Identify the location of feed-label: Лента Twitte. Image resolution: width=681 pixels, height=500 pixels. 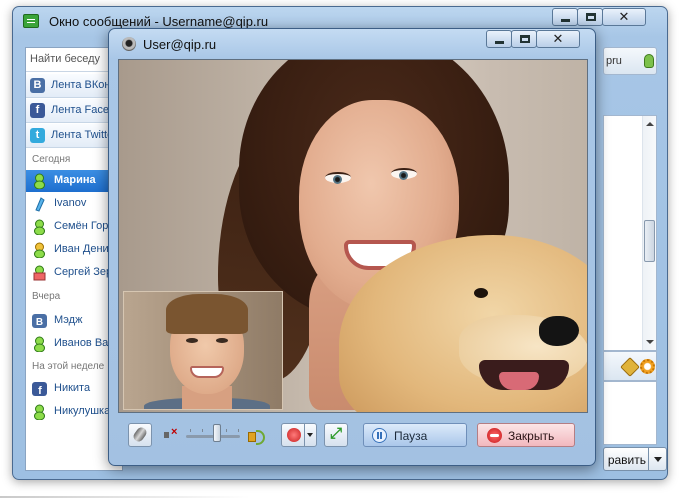
(82, 135).